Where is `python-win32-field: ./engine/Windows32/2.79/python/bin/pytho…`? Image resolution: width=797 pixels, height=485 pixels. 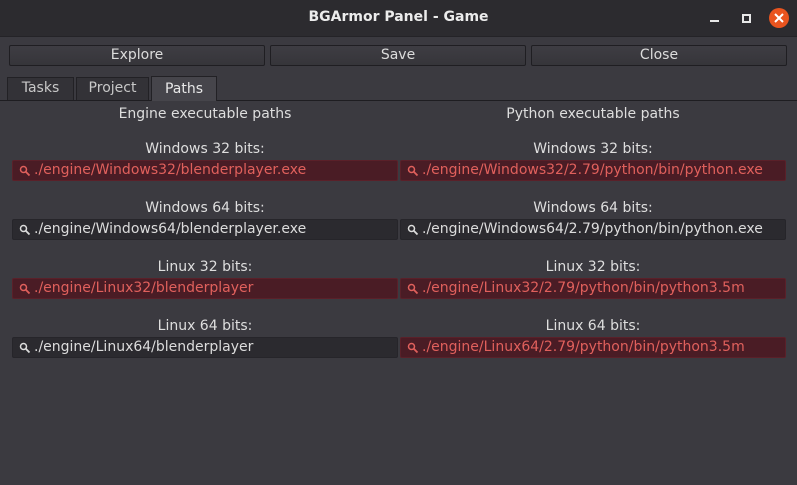
python-win32-field: ./engine/Windows32/2.79/python/bin/pytho… is located at coordinates (593, 170).